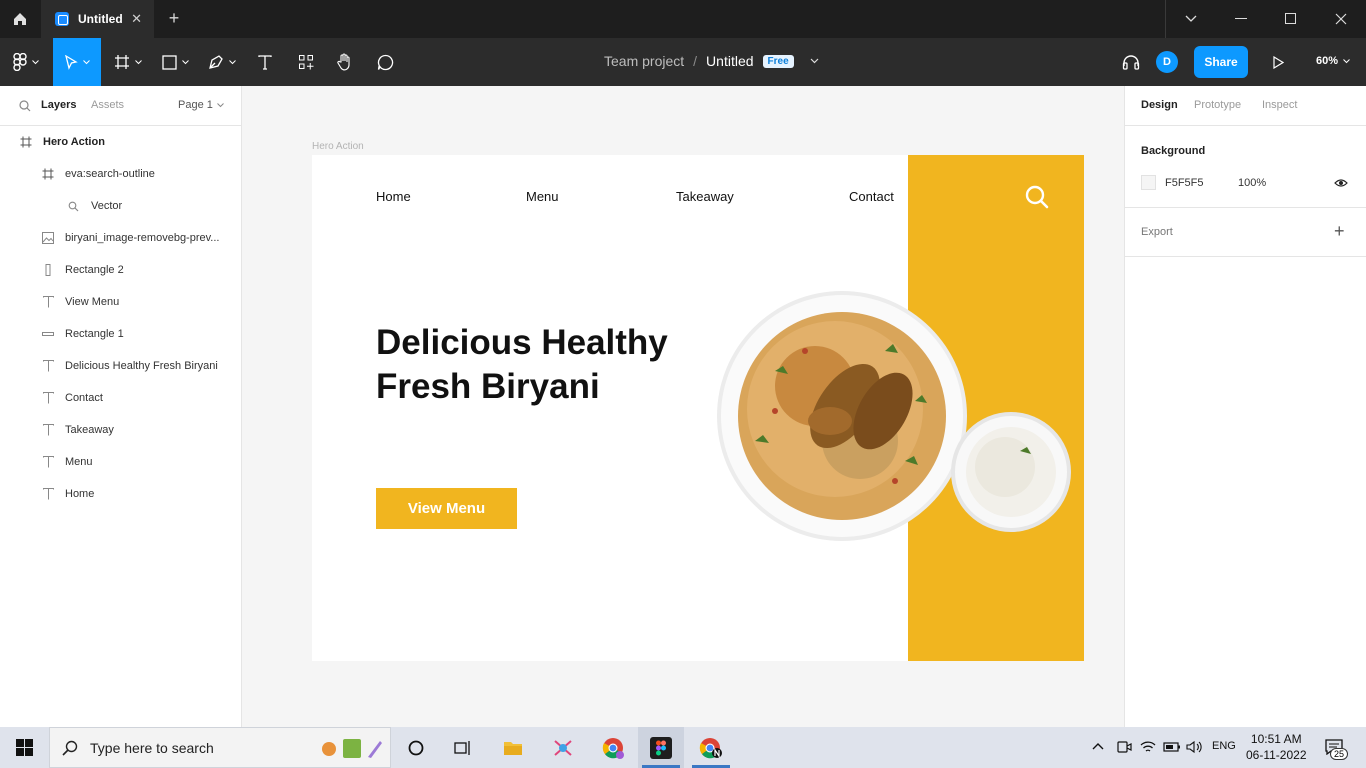 This screenshot has width=1366, height=768. Describe the element at coordinates (1333, 61) in the screenshot. I see `zoom-control: 60%` at that location.